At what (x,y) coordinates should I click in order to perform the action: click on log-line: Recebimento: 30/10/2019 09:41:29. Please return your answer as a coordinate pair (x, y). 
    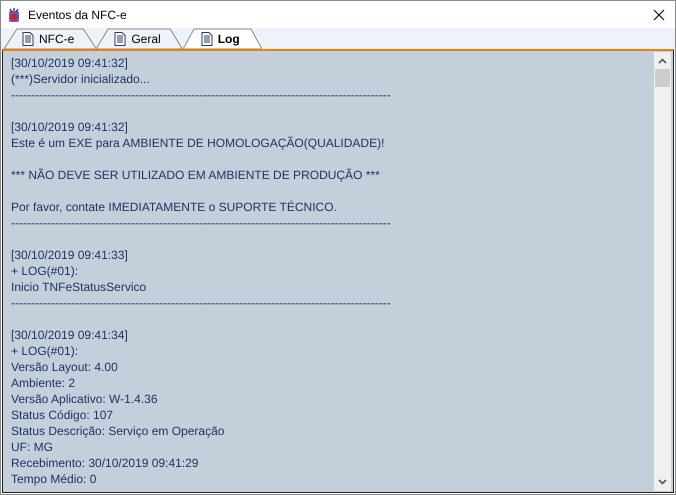
    Looking at the image, I should click on (105, 463).